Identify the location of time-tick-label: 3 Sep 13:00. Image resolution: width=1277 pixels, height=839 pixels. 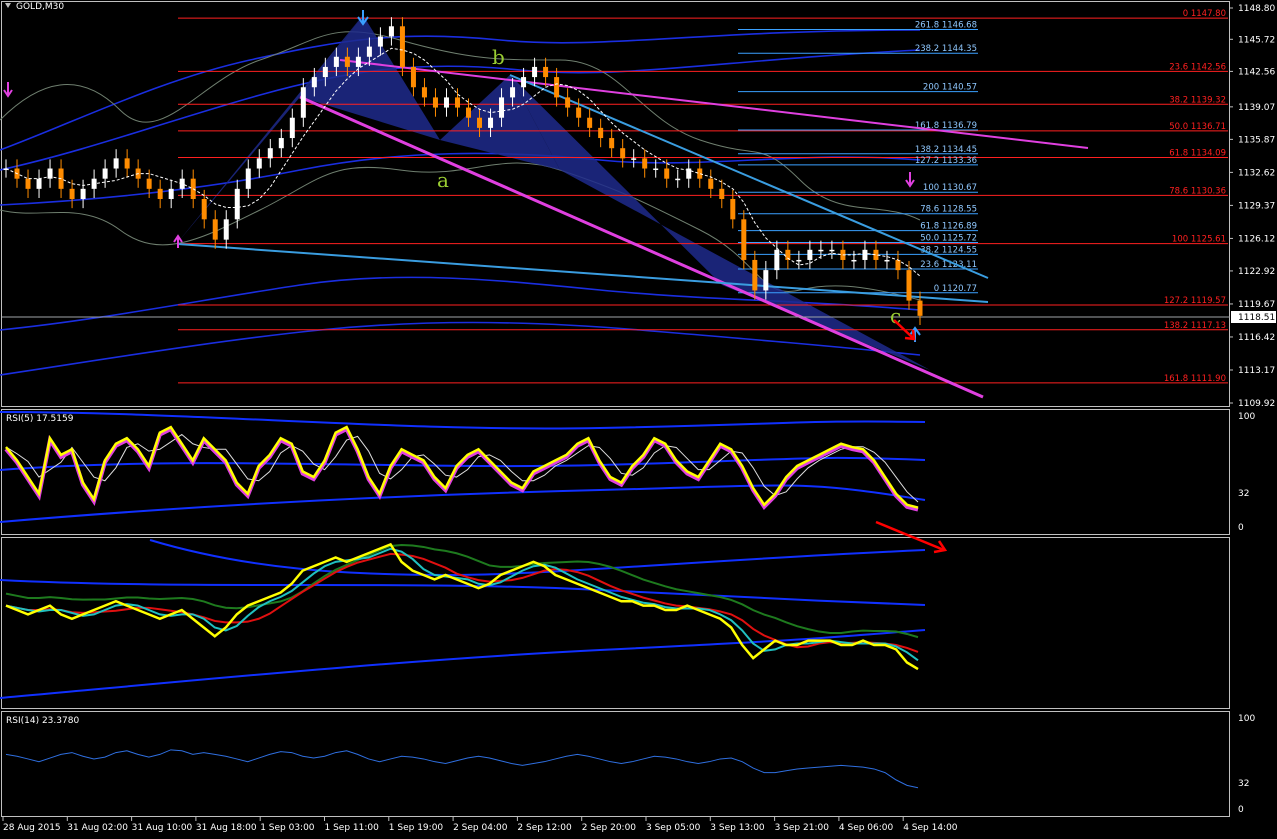
(737, 828).